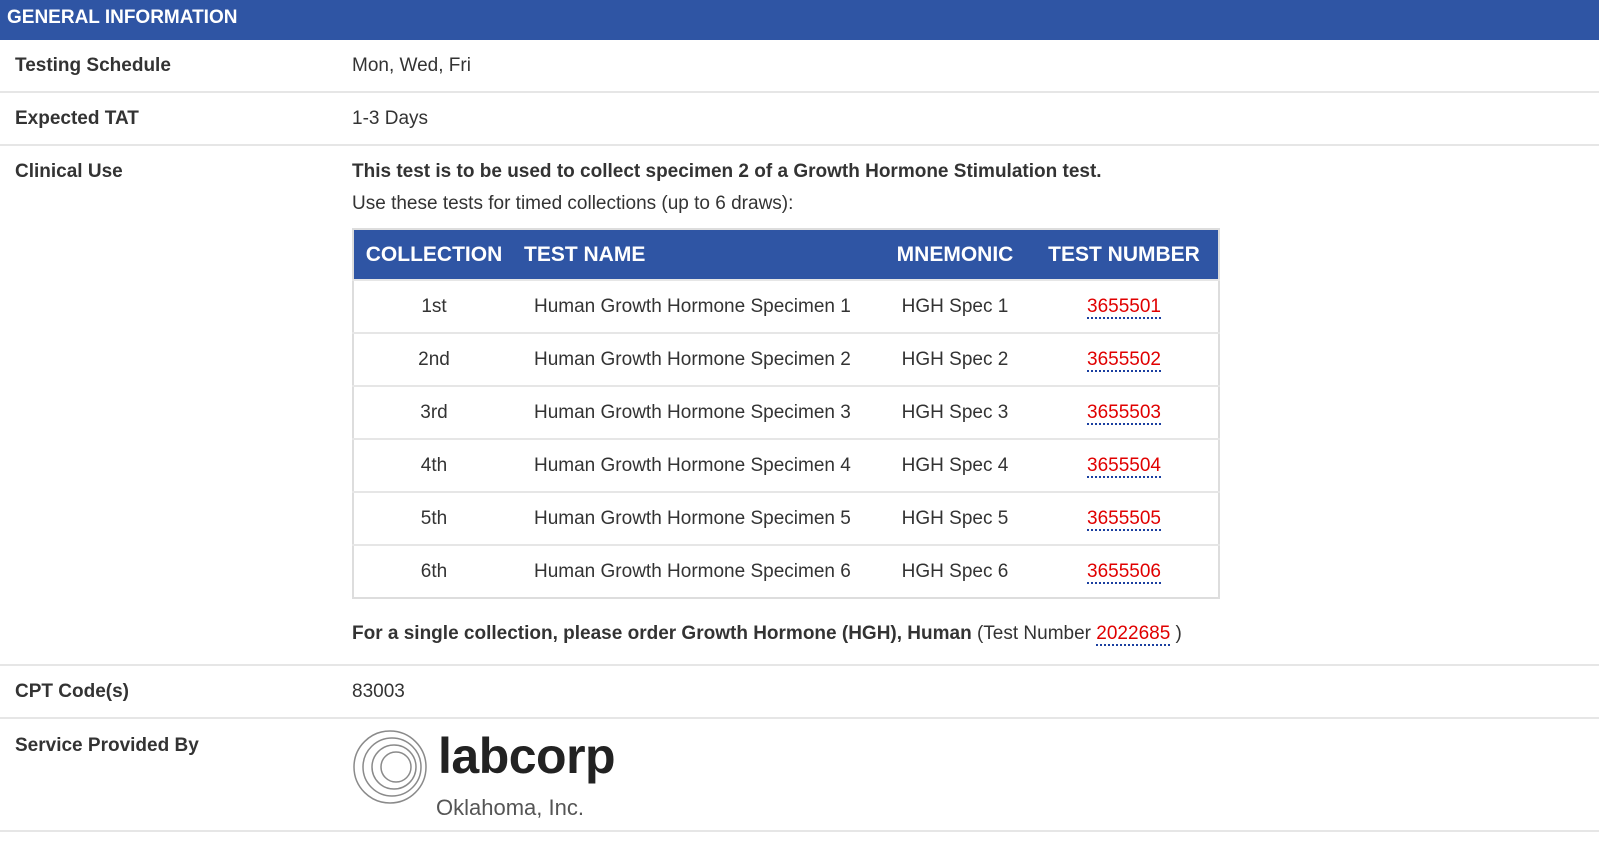 The width and height of the screenshot is (1599, 848). I want to click on labcorp-logo: labcorp Oklahoma, Inc., so click(975, 774).